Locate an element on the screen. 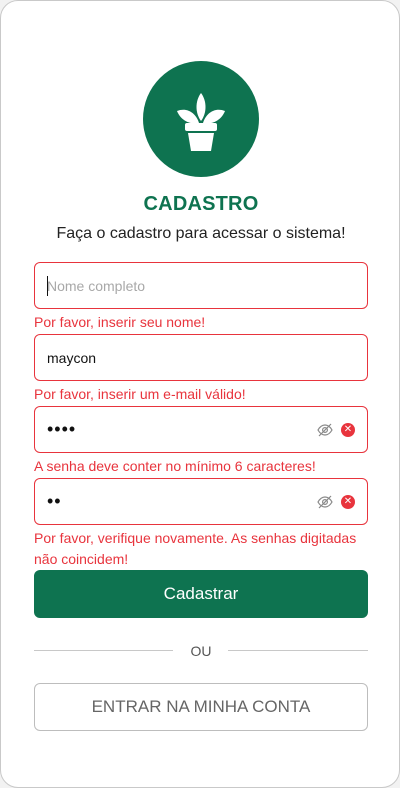 Image resolution: width=400 pixels, height=788 pixels. divider-label: OU is located at coordinates (201, 651).